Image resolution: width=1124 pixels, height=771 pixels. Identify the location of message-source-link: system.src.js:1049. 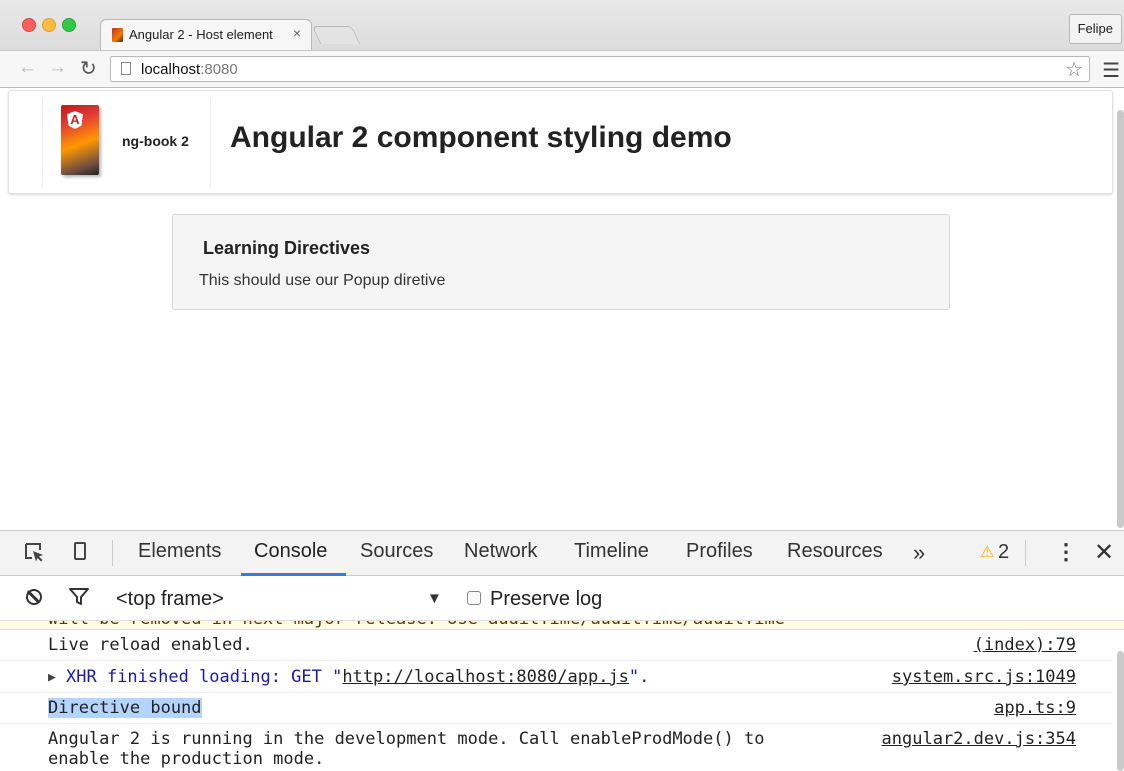
(984, 677).